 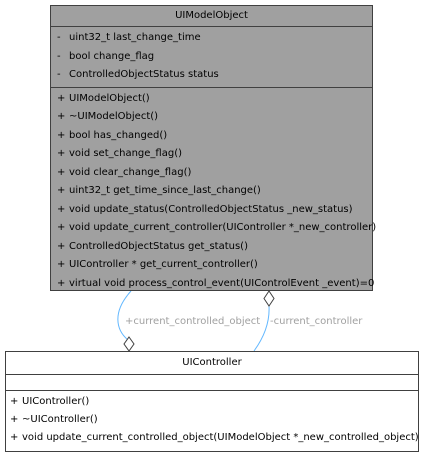 What do you see at coordinates (211, 16) in the screenshot?
I see `class-title: UIModelObject` at bounding box center [211, 16].